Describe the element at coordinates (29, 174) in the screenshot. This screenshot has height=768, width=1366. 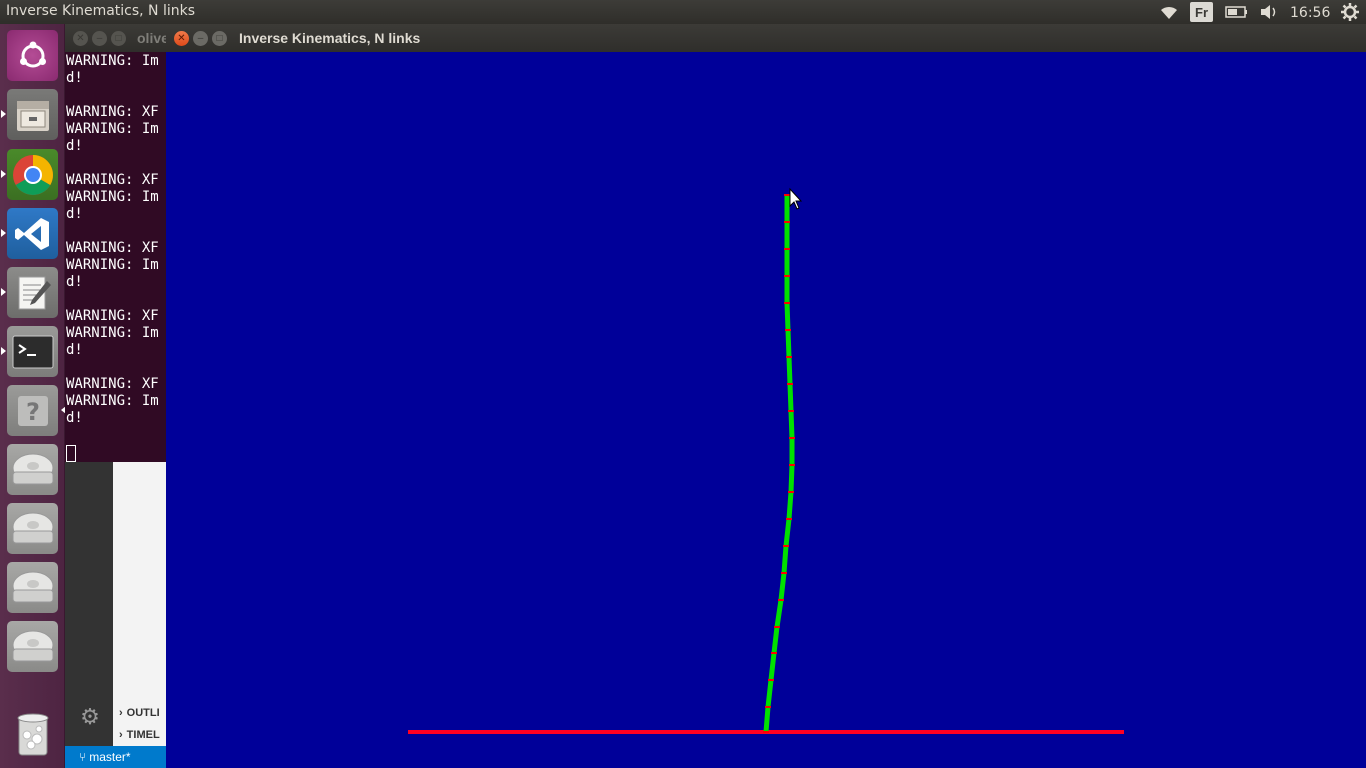
I see `chrome-icon` at that location.